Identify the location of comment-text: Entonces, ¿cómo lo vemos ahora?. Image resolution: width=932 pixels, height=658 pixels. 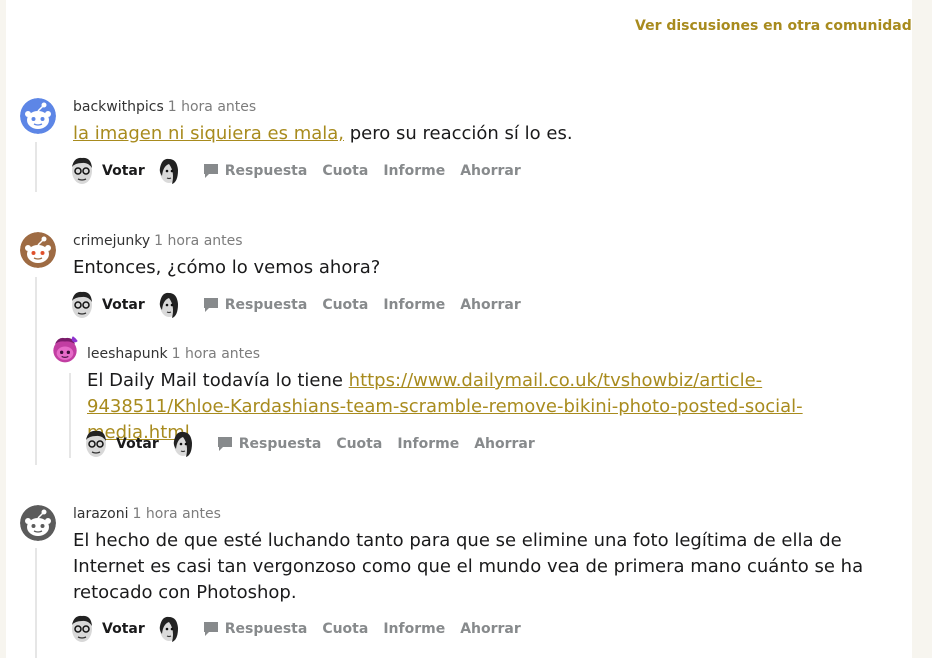
(227, 267).